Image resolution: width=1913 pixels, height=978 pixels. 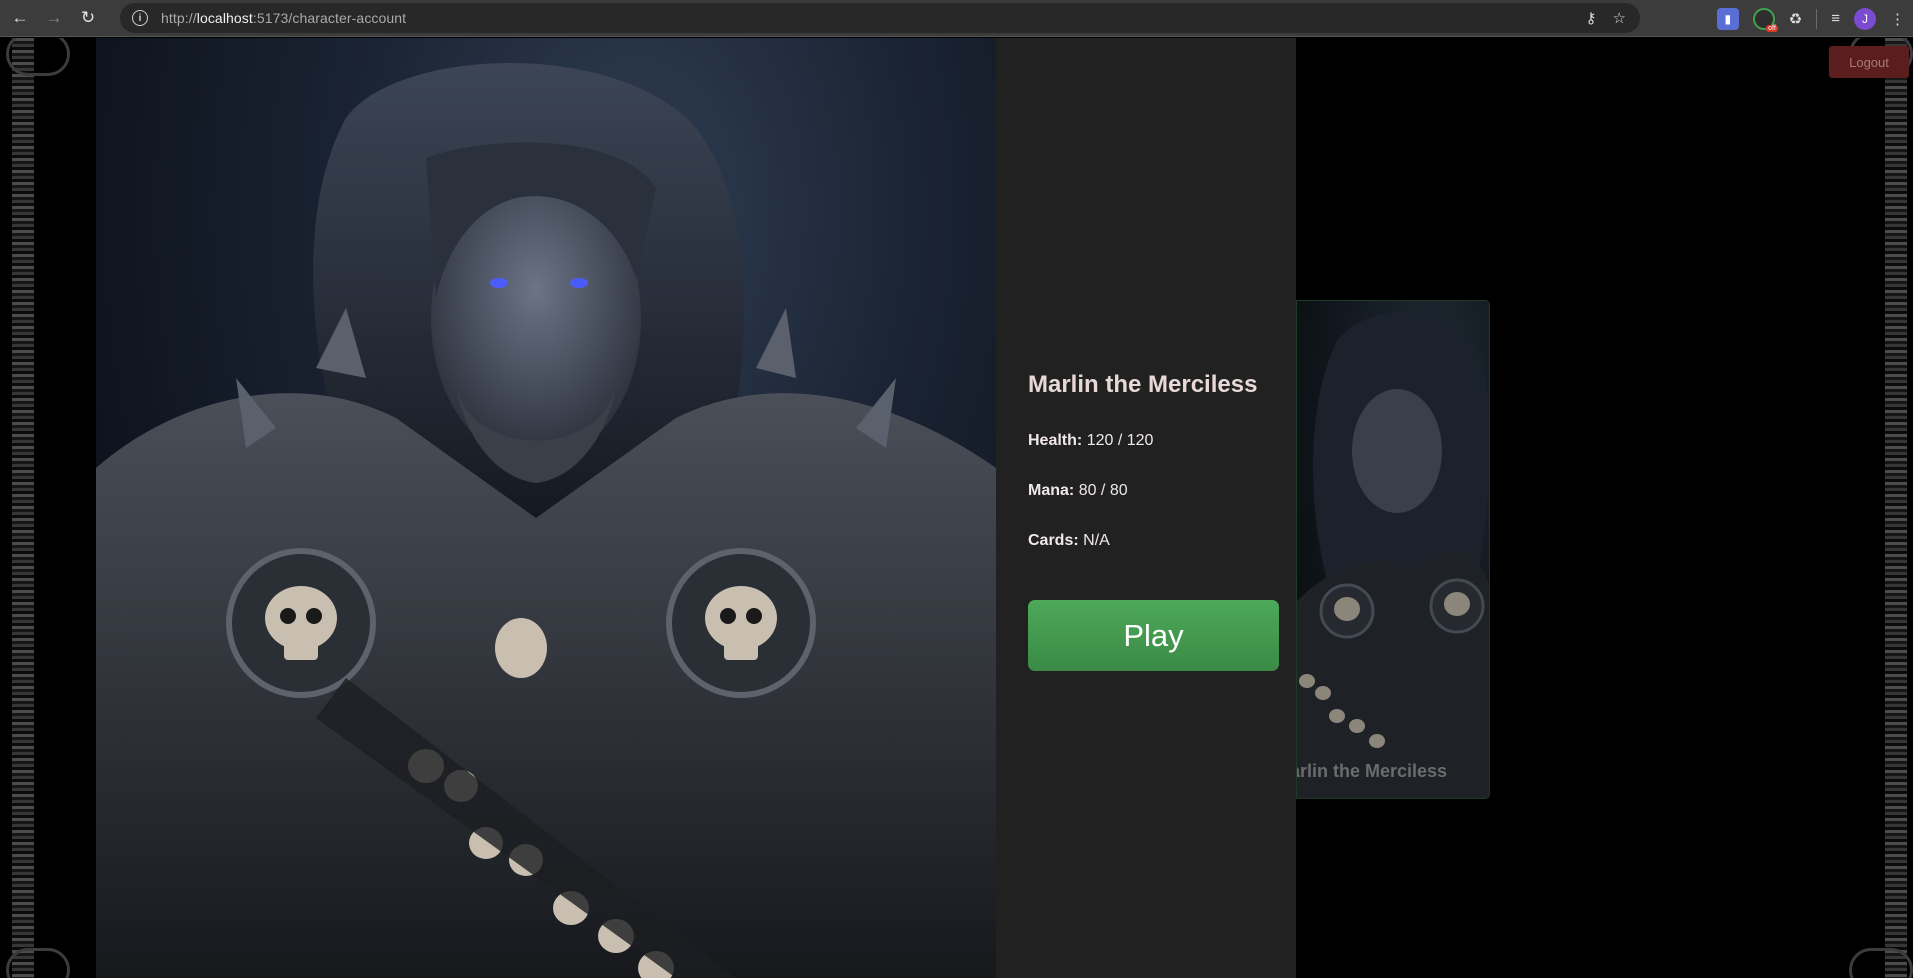 I want to click on mana-stat: Mana: 80 / 80, so click(x=1078, y=491).